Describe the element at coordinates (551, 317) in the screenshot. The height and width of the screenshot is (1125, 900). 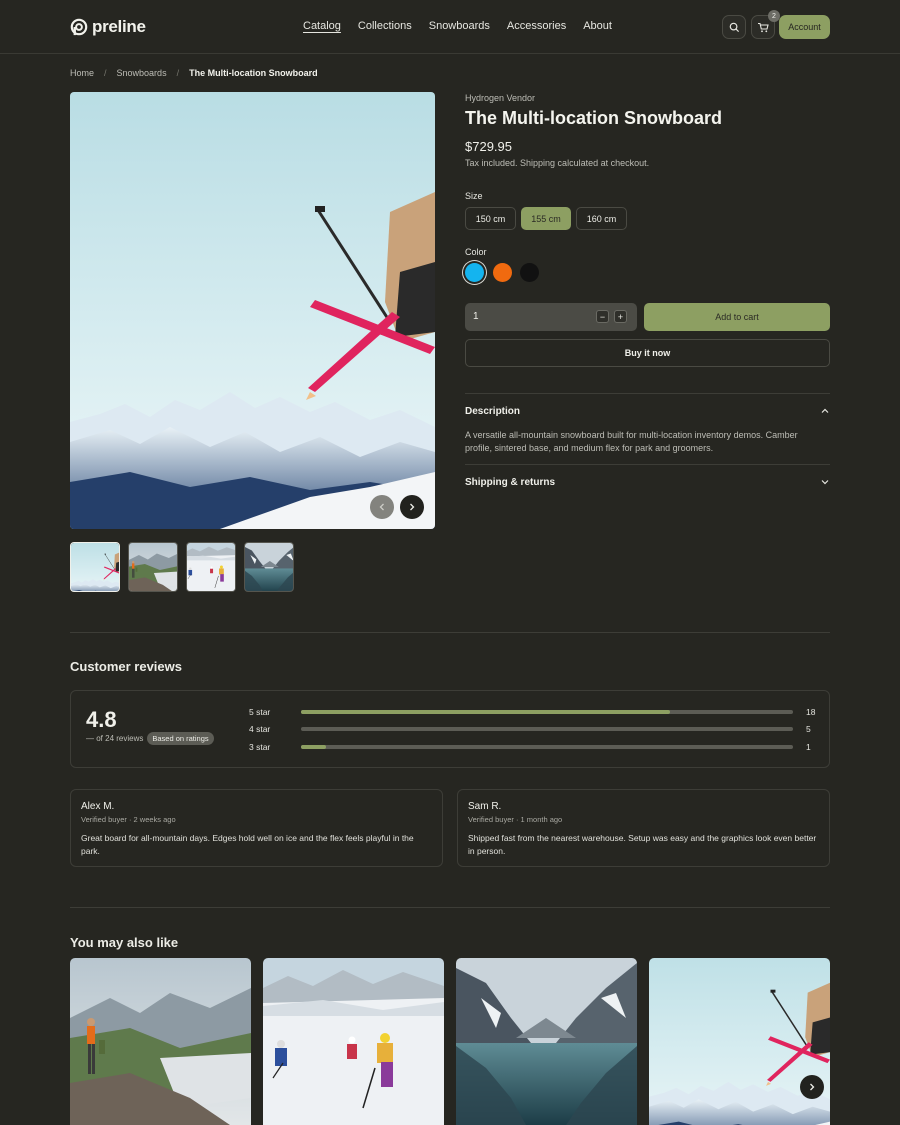
I see `quantity-stepper: 1 − +` at that location.